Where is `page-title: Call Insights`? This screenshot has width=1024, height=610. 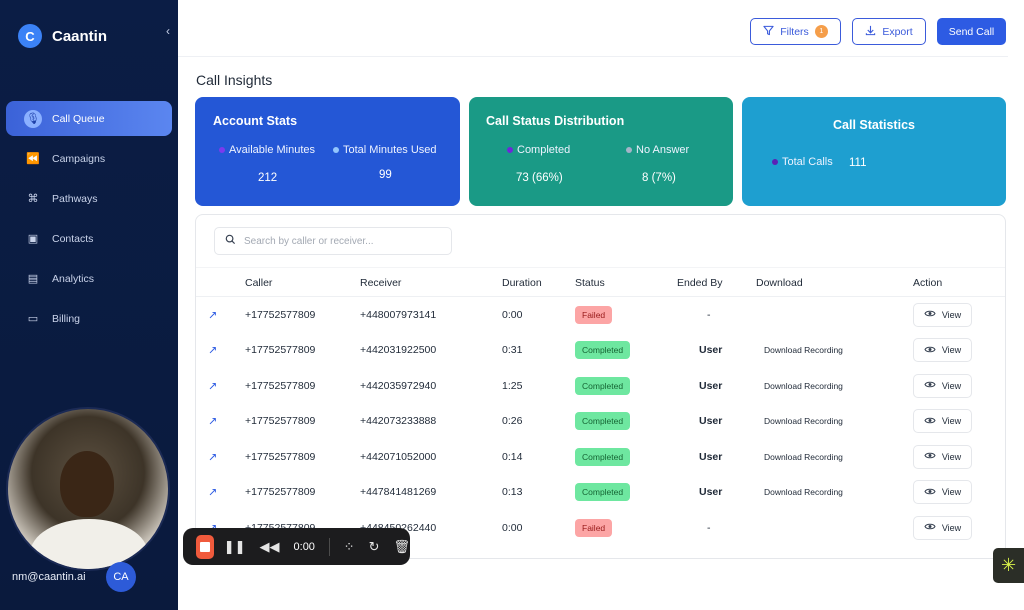 page-title: Call Insights is located at coordinates (234, 80).